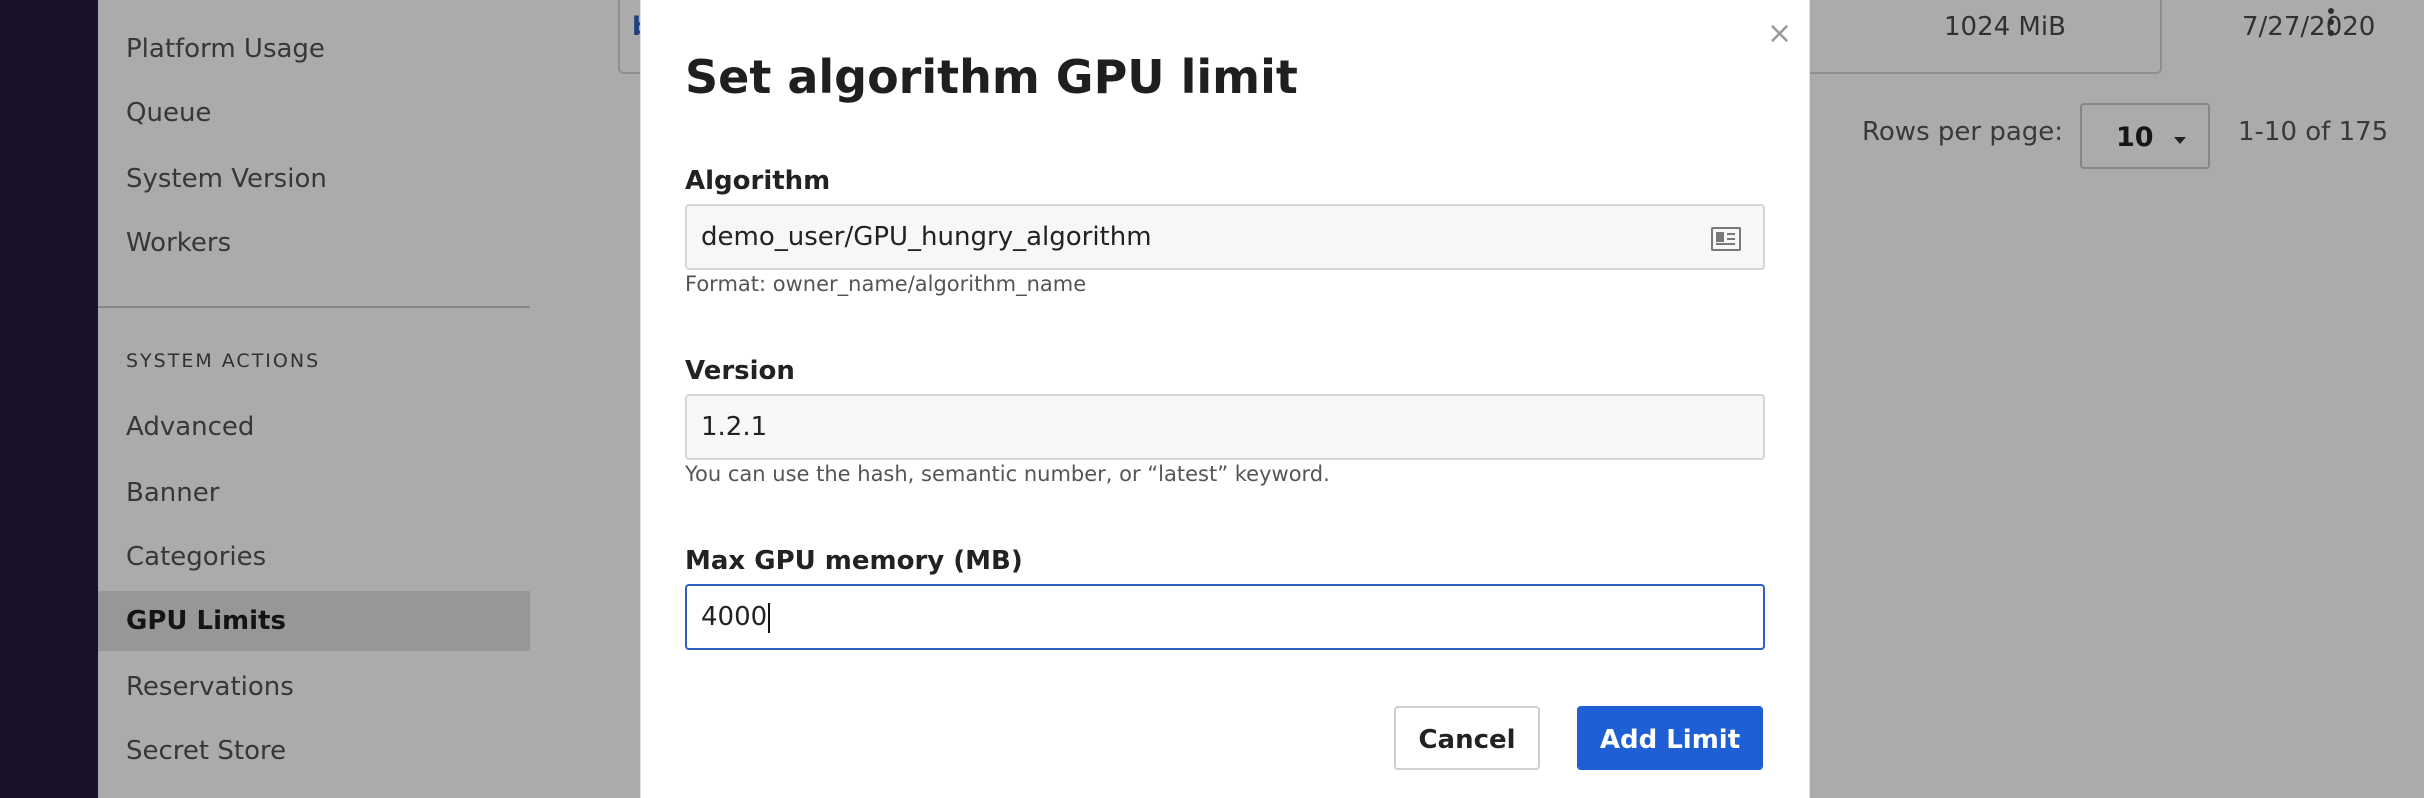  What do you see at coordinates (1225, 427) in the screenshot?
I see `version-field: 1.2.1` at bounding box center [1225, 427].